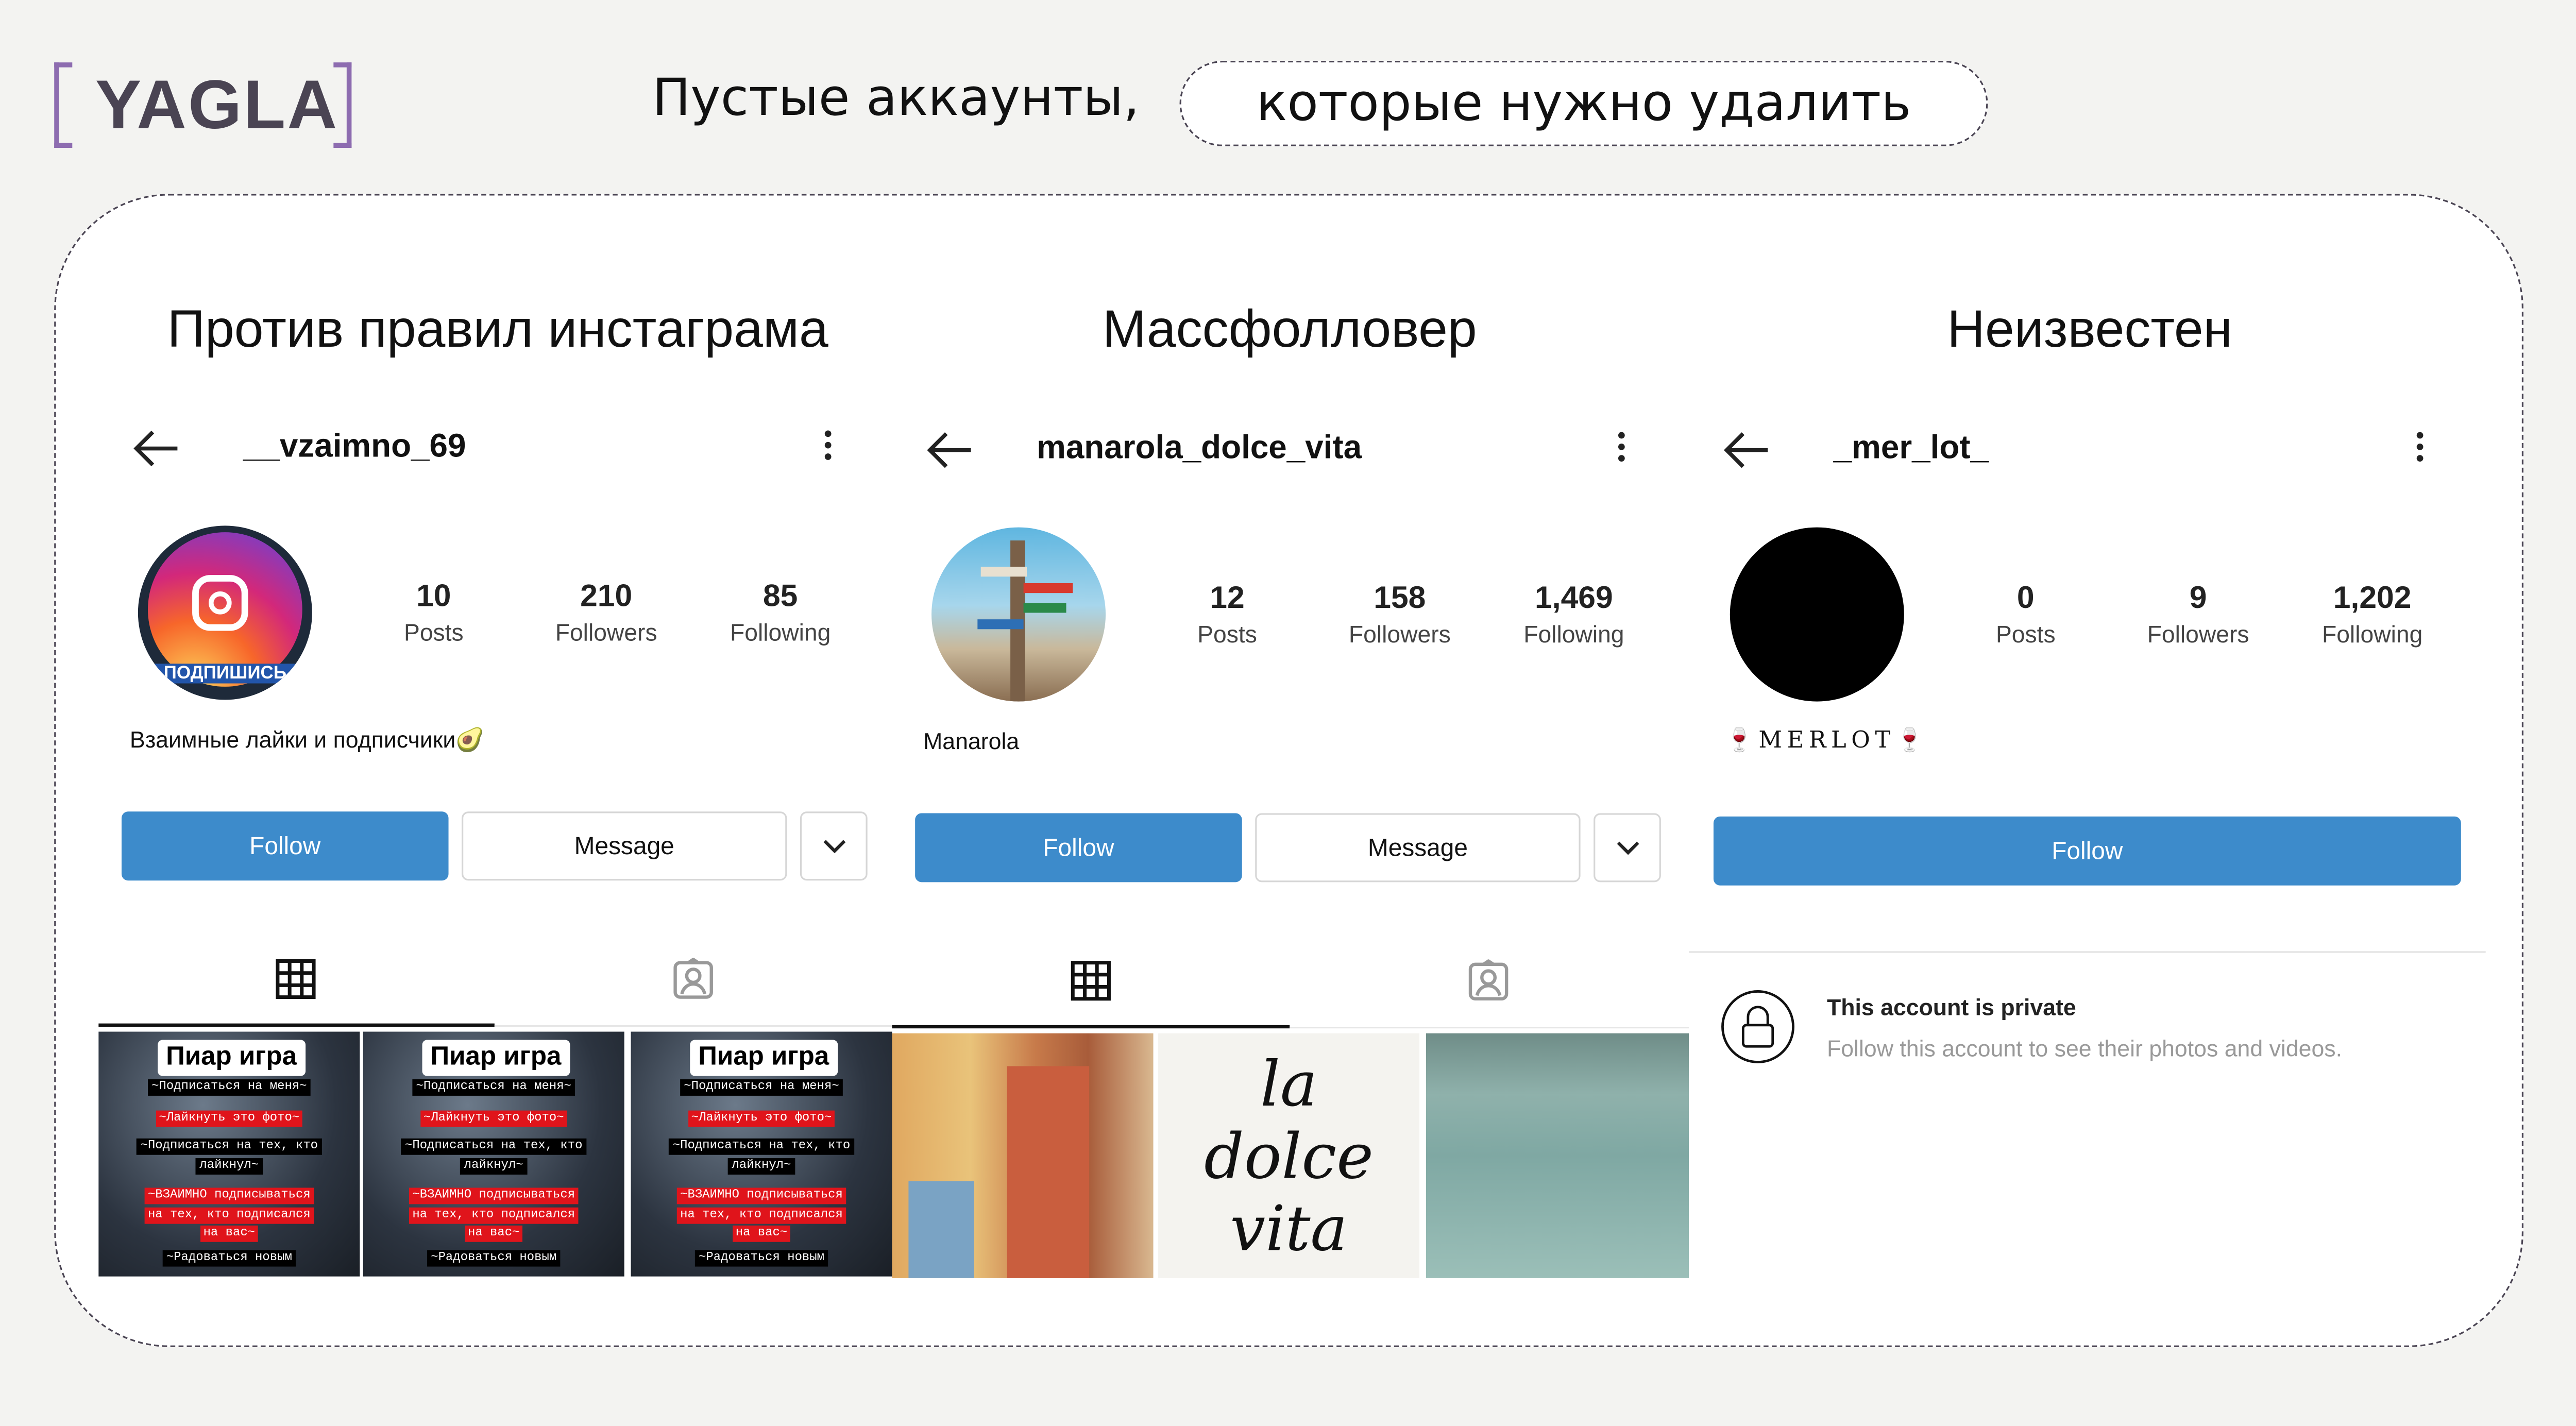 The image size is (2576, 1426). I want to click on bio: 🍷MERLOT🍷, so click(1827, 740).